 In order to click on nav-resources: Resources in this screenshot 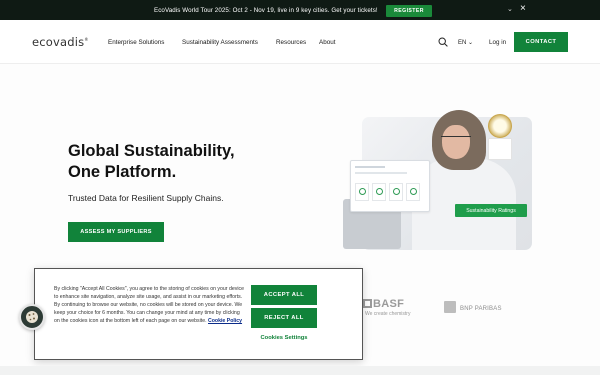, I will do `click(291, 42)`.